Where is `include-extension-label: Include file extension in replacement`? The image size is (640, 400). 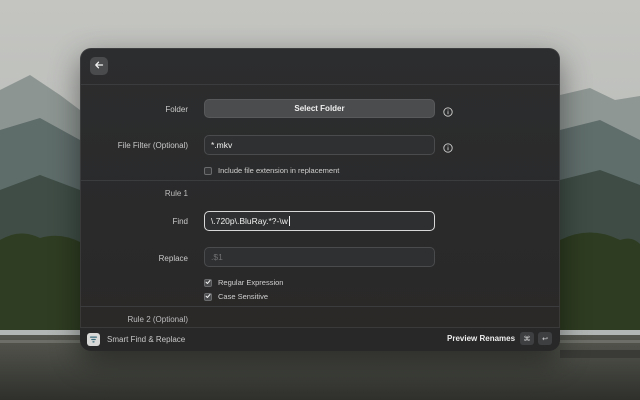 include-extension-label: Include file extension in replacement is located at coordinates (279, 170).